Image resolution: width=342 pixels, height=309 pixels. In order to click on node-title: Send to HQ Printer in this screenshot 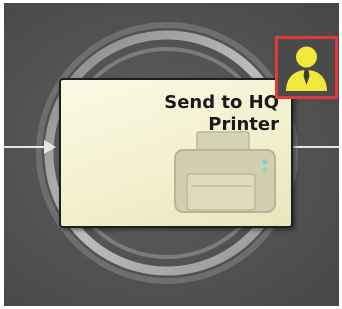, I will do `click(221, 113)`.